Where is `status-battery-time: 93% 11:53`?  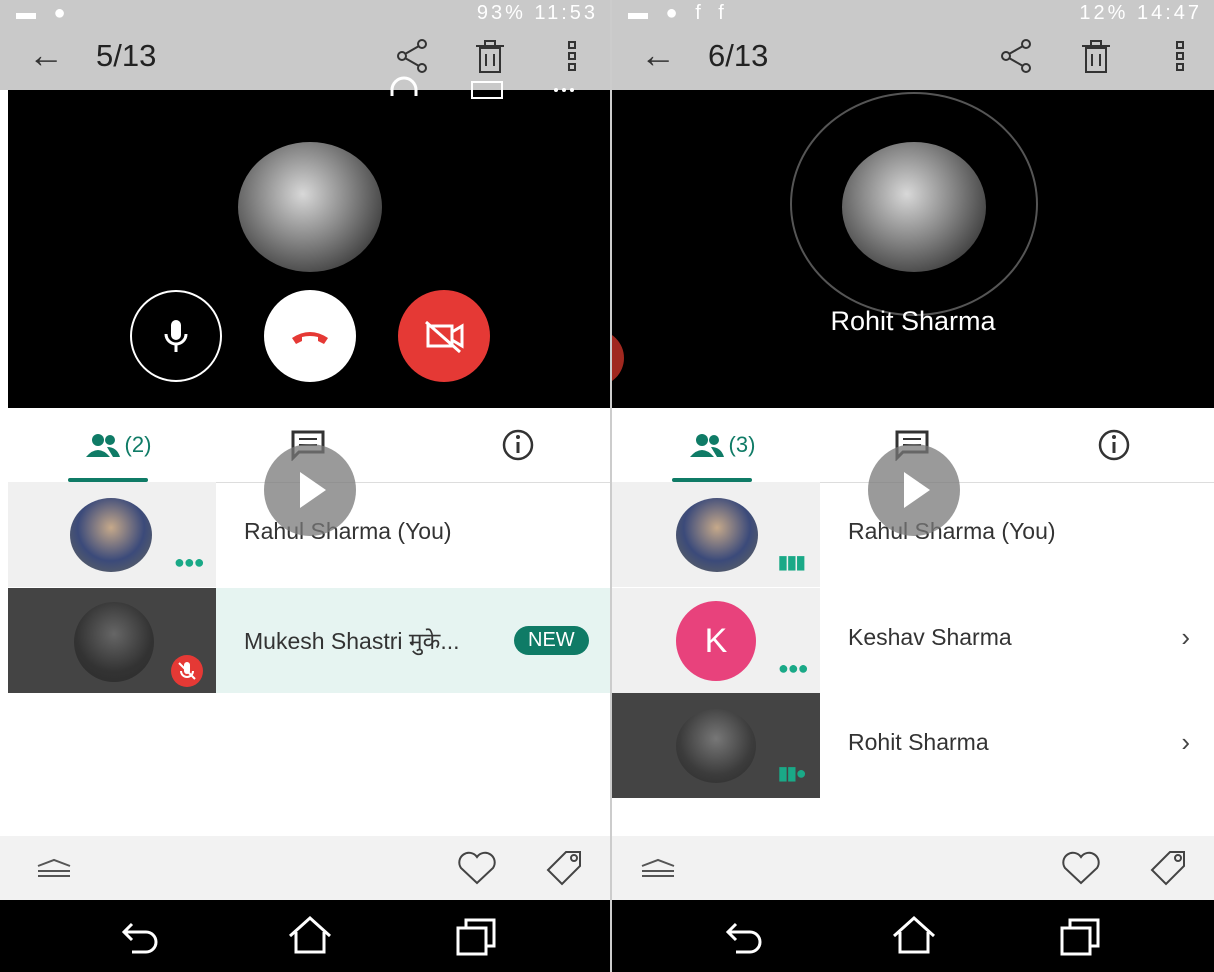 status-battery-time: 93% 11:53 is located at coordinates (537, 13).